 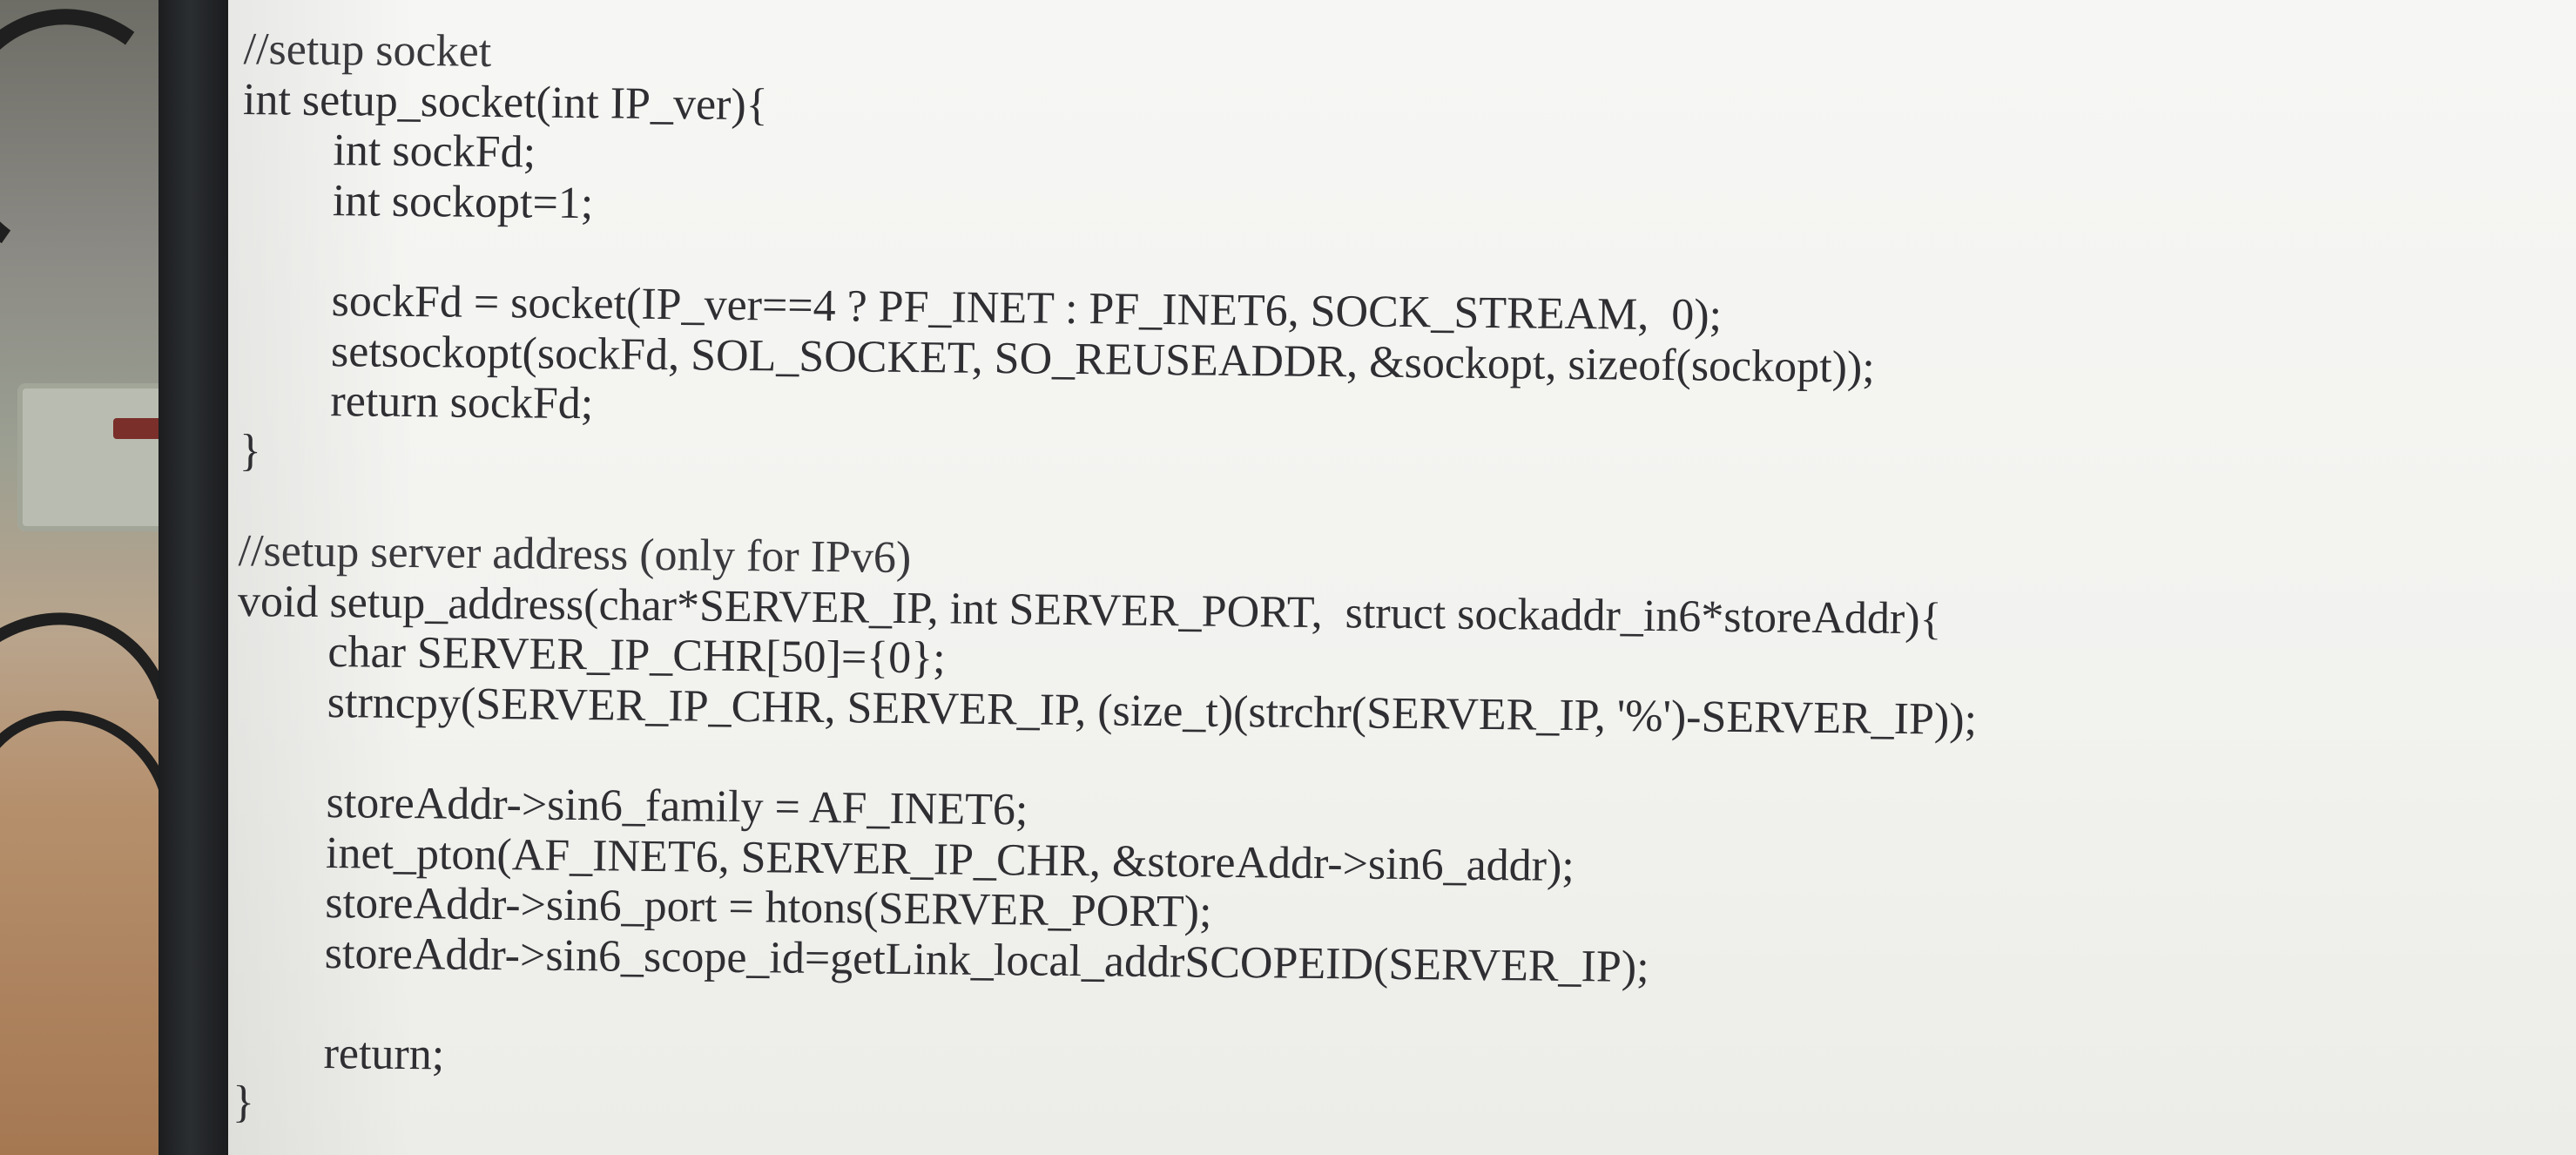 What do you see at coordinates (96, 457) in the screenshot?
I see `device` at bounding box center [96, 457].